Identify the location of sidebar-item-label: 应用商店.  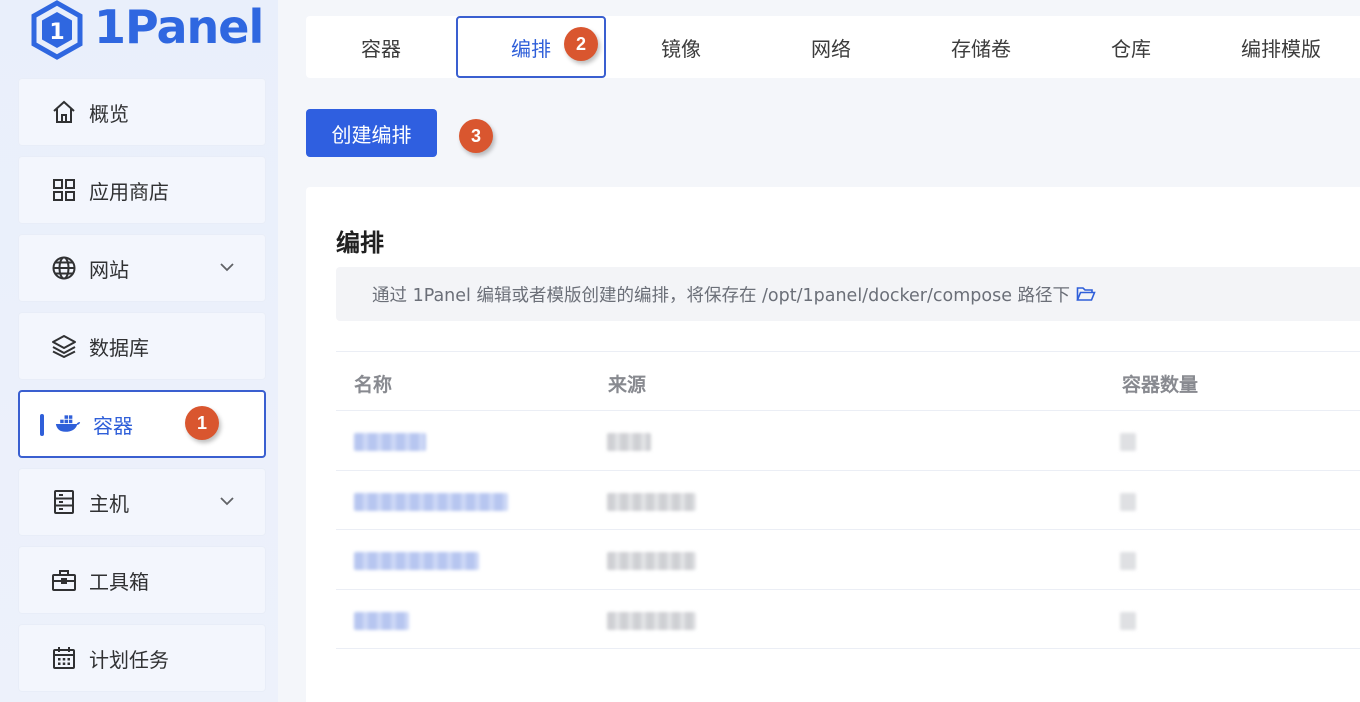
(129, 191).